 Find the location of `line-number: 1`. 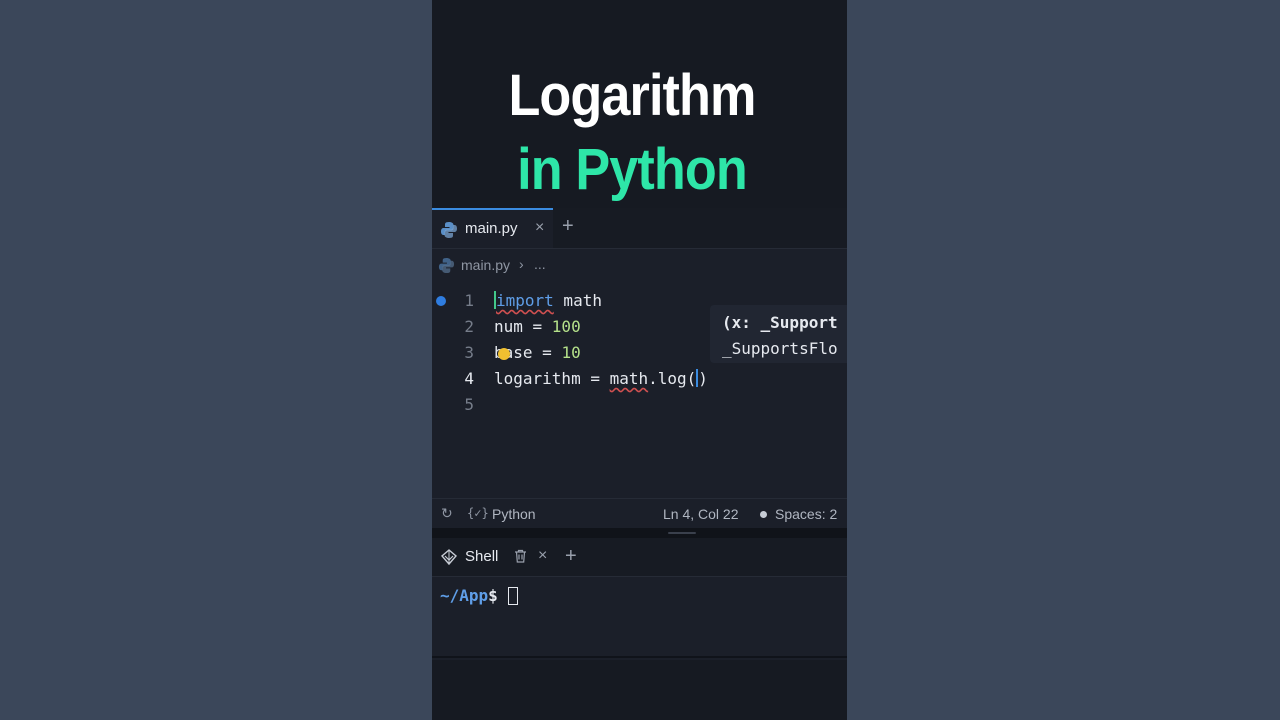

line-number: 1 is located at coordinates (469, 300).